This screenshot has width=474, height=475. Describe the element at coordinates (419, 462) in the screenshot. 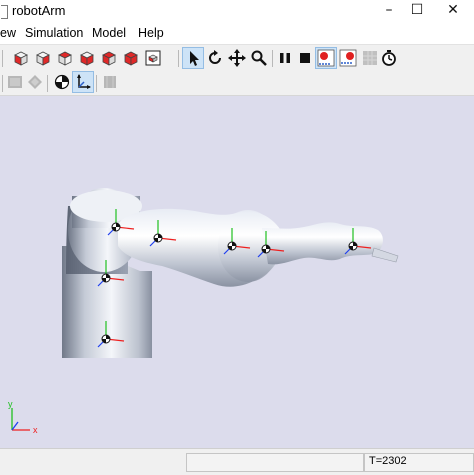

I see `status-field-time: T=2302` at that location.